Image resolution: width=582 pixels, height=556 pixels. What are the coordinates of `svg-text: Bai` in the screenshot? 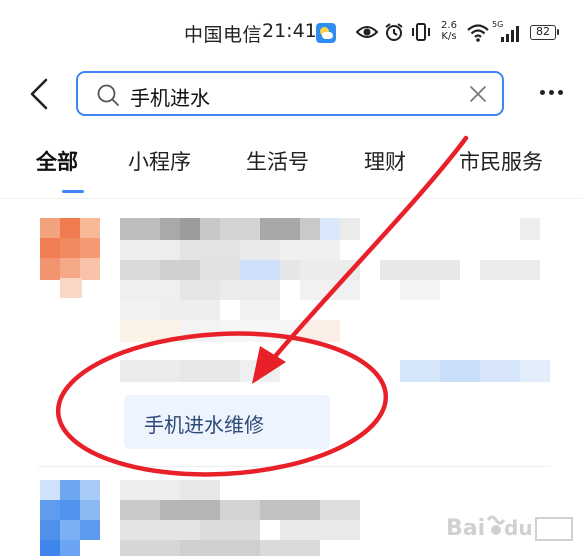 It's located at (465, 528).